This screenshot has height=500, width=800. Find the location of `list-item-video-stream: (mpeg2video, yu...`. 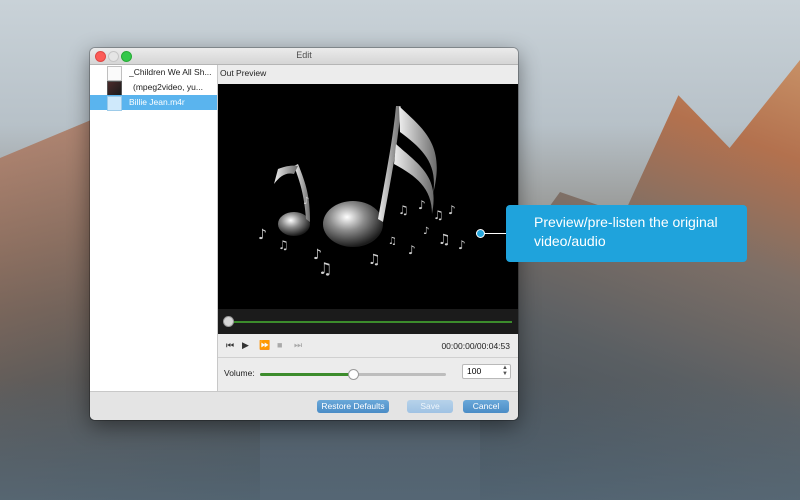

list-item-video-stream: (mpeg2video, yu... is located at coordinates (153, 88).